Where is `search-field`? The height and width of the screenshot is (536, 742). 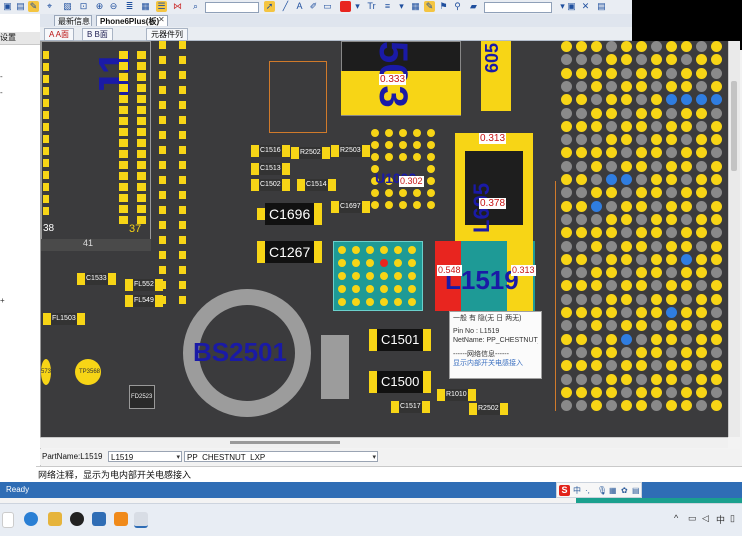 search-field is located at coordinates (518, 7).